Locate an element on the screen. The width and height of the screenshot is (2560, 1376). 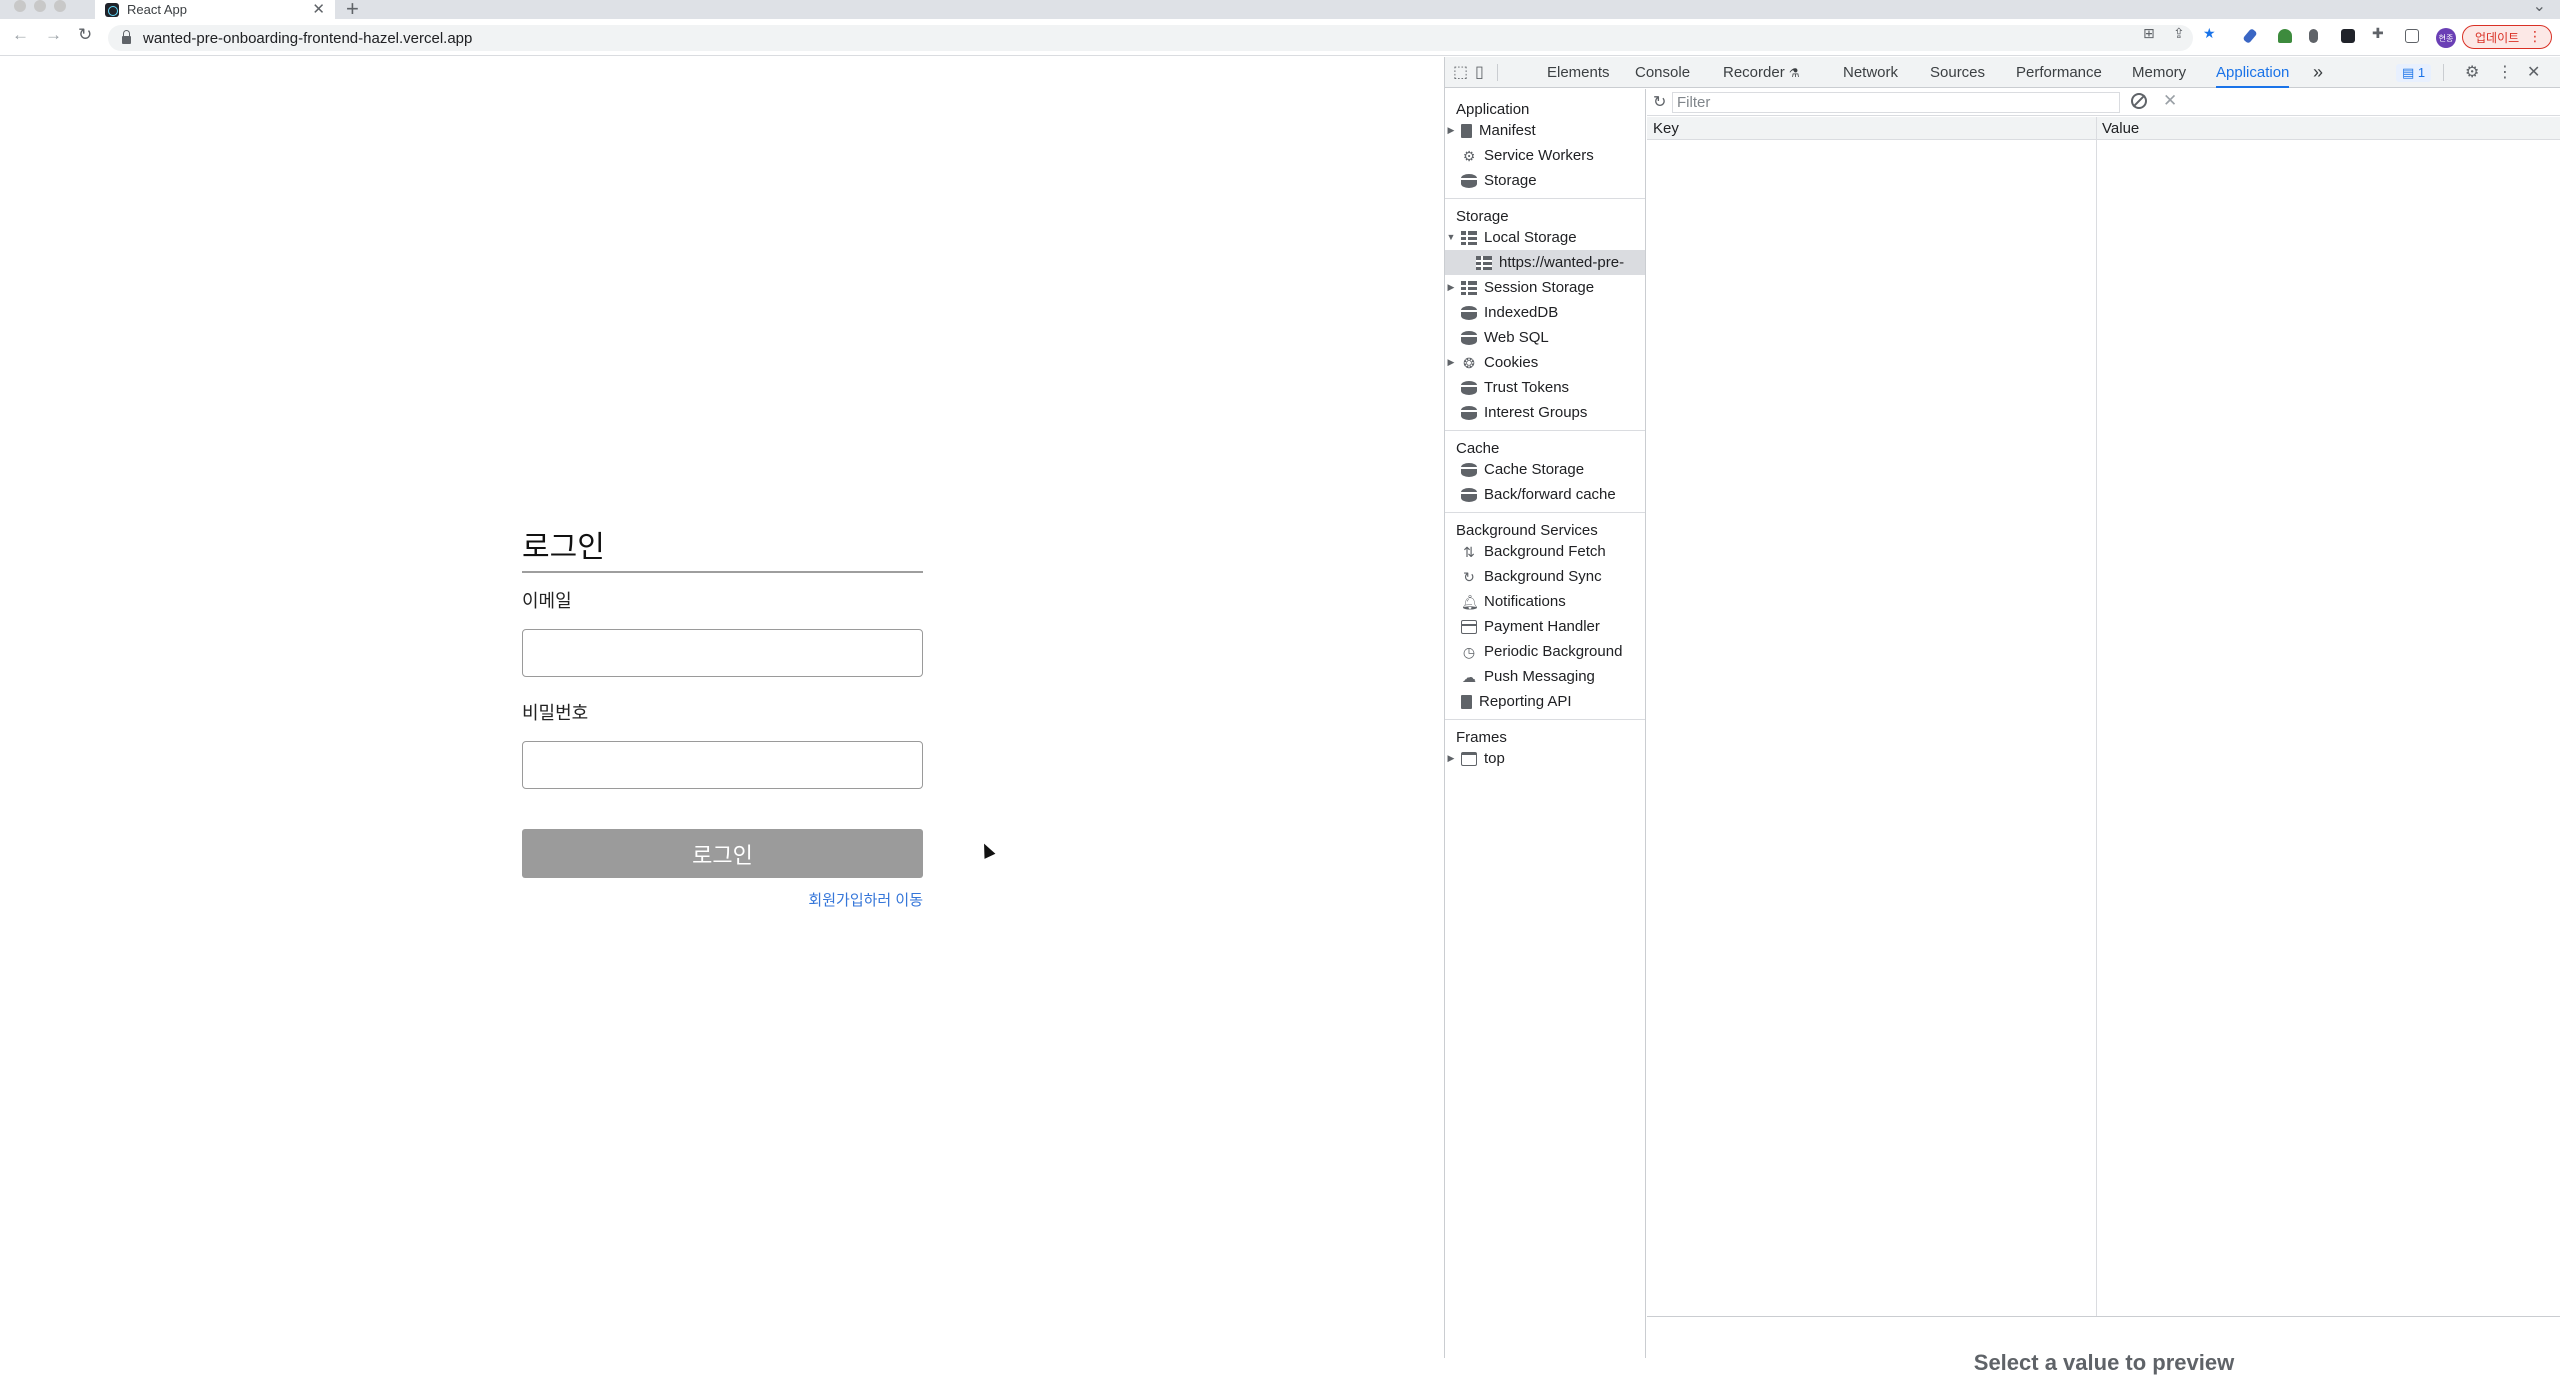
expand-arrow-icon: ▼ is located at coordinates (1451, 237).